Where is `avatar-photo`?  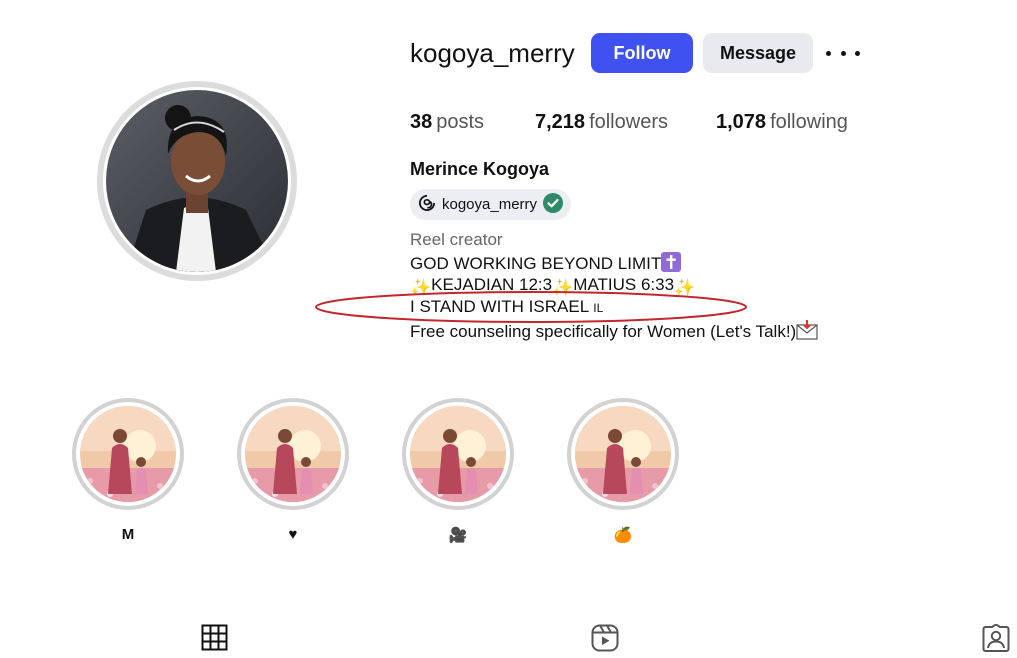 avatar-photo is located at coordinates (197, 181).